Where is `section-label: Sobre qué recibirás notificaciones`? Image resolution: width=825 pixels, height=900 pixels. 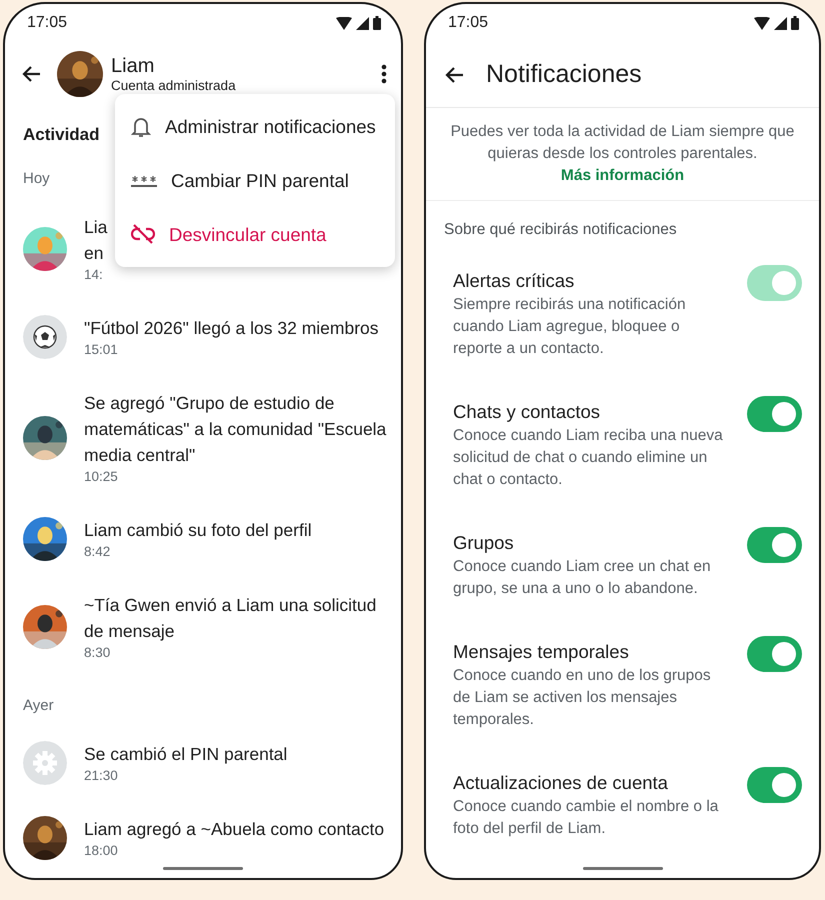
section-label: Sobre qué recibirás notificaciones is located at coordinates (560, 229).